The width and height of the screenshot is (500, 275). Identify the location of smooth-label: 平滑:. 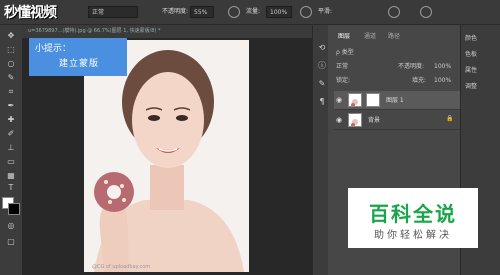
(325, 11).